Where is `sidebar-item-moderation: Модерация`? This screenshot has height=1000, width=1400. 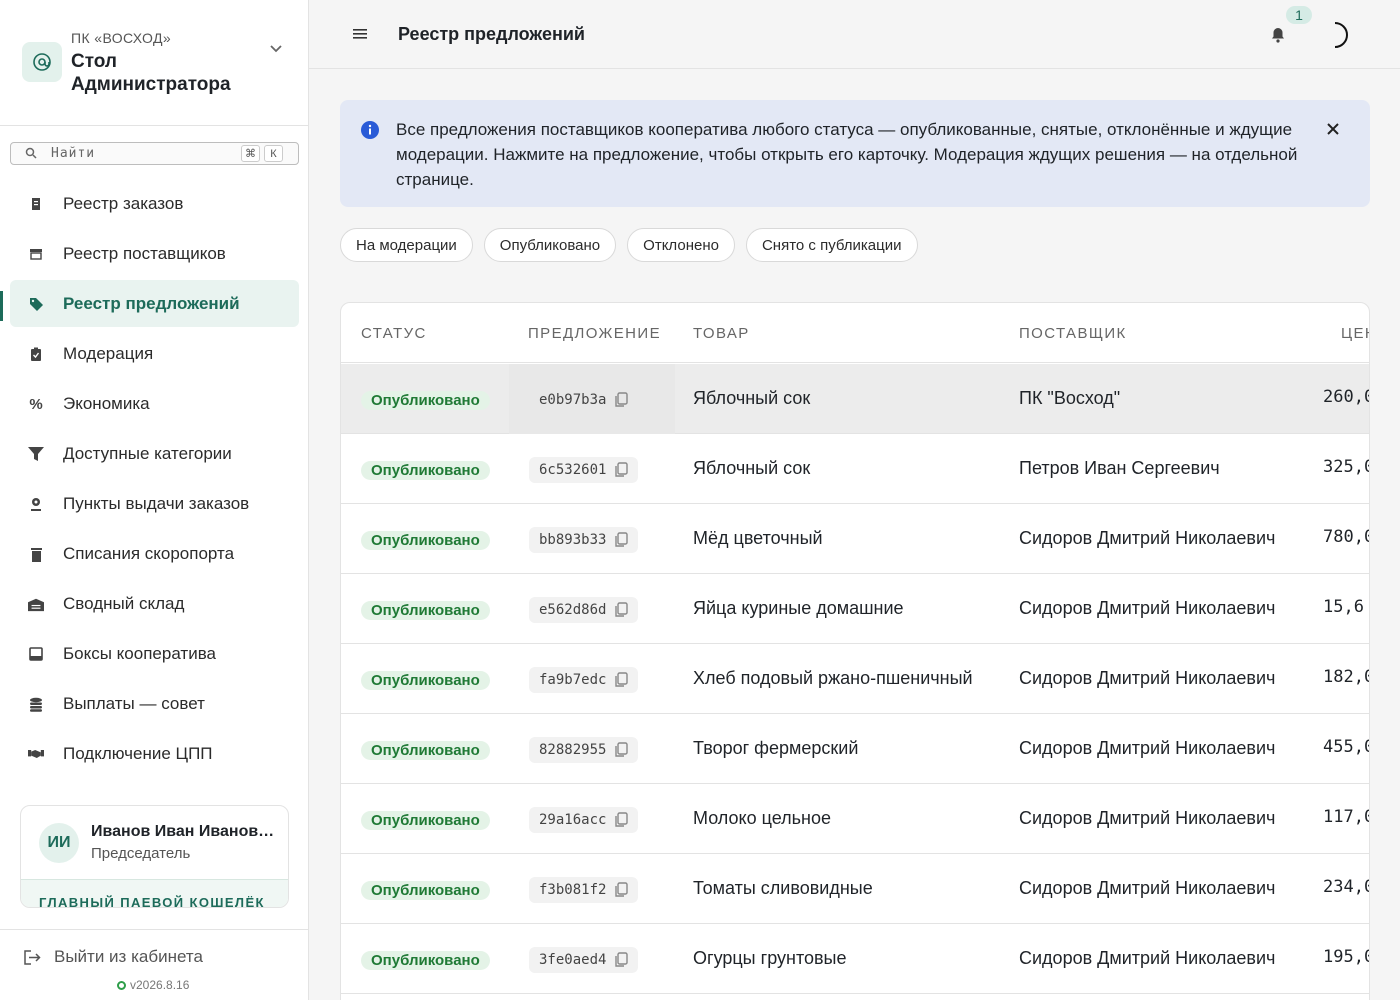
sidebar-item-moderation: Модерация is located at coordinates (154, 353).